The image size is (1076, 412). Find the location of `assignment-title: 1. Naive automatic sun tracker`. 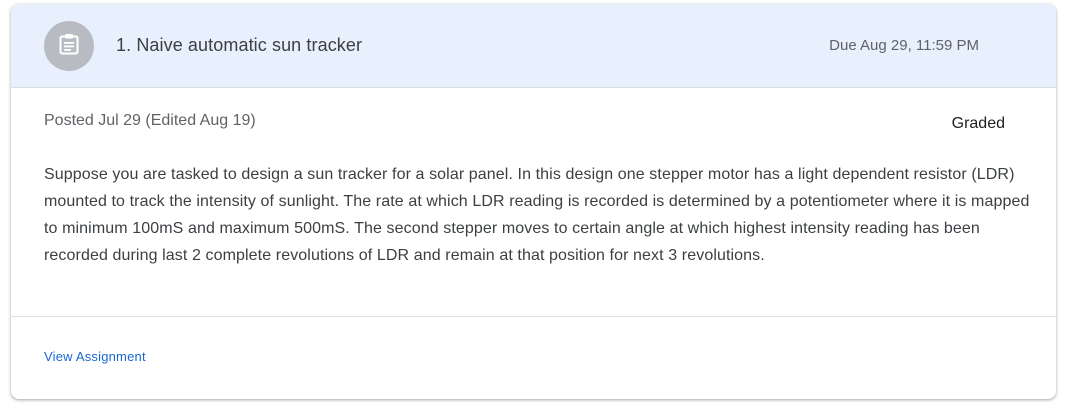

assignment-title: 1. Naive automatic sun tracker is located at coordinates (239, 45).